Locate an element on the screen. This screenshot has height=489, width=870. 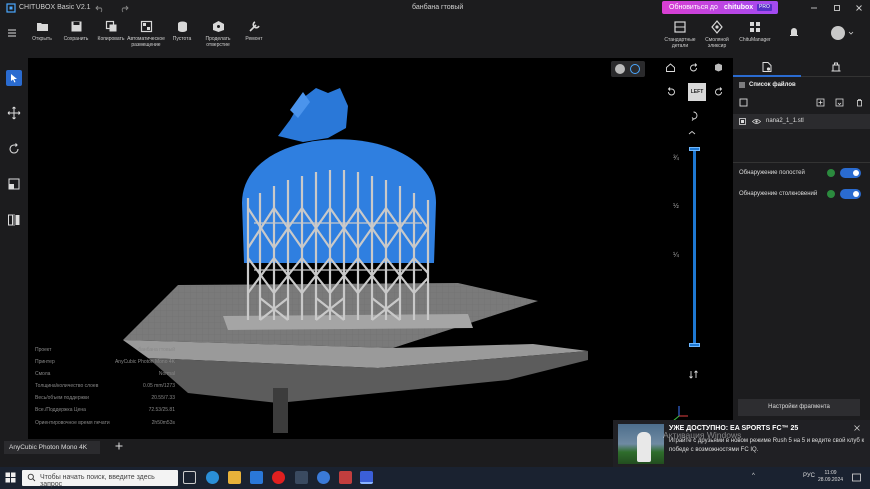
slice-settings-tab-icon is located at coordinates (836, 67).